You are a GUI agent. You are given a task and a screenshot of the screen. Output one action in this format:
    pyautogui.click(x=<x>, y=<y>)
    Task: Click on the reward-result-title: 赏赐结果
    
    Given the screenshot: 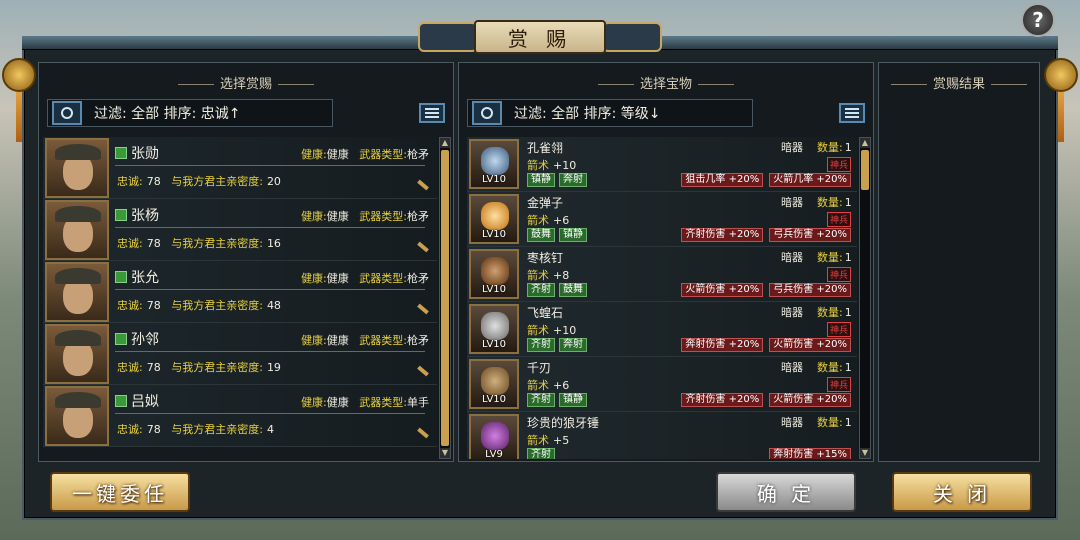 What is the action you would take?
    pyautogui.click(x=959, y=82)
    